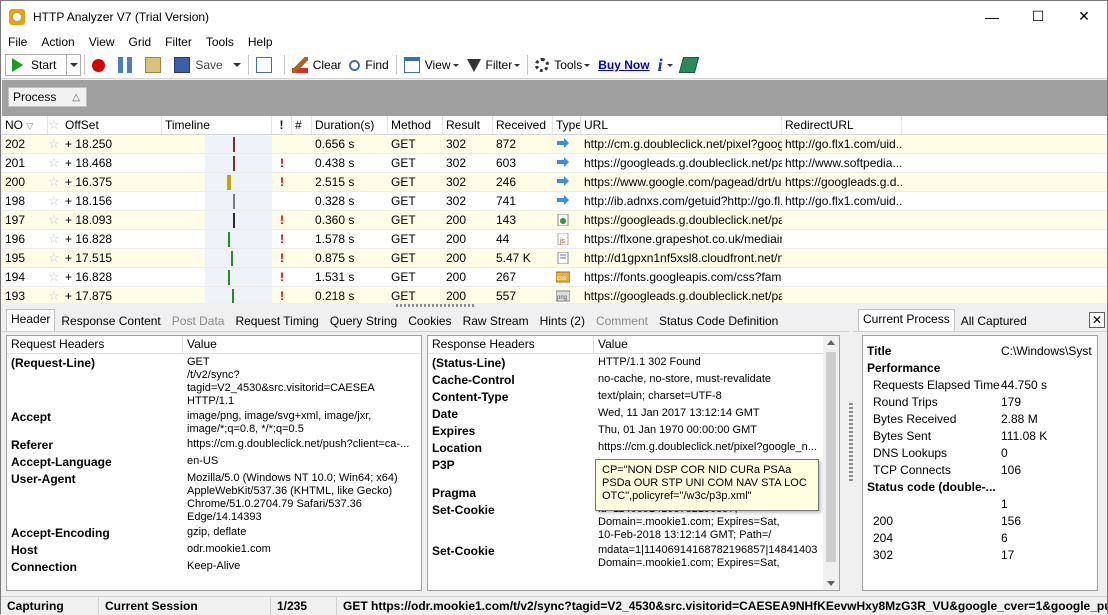 This screenshot has height=615, width=1108. Describe the element at coordinates (1008, 555) in the screenshot. I see `stat-value: 17` at that location.